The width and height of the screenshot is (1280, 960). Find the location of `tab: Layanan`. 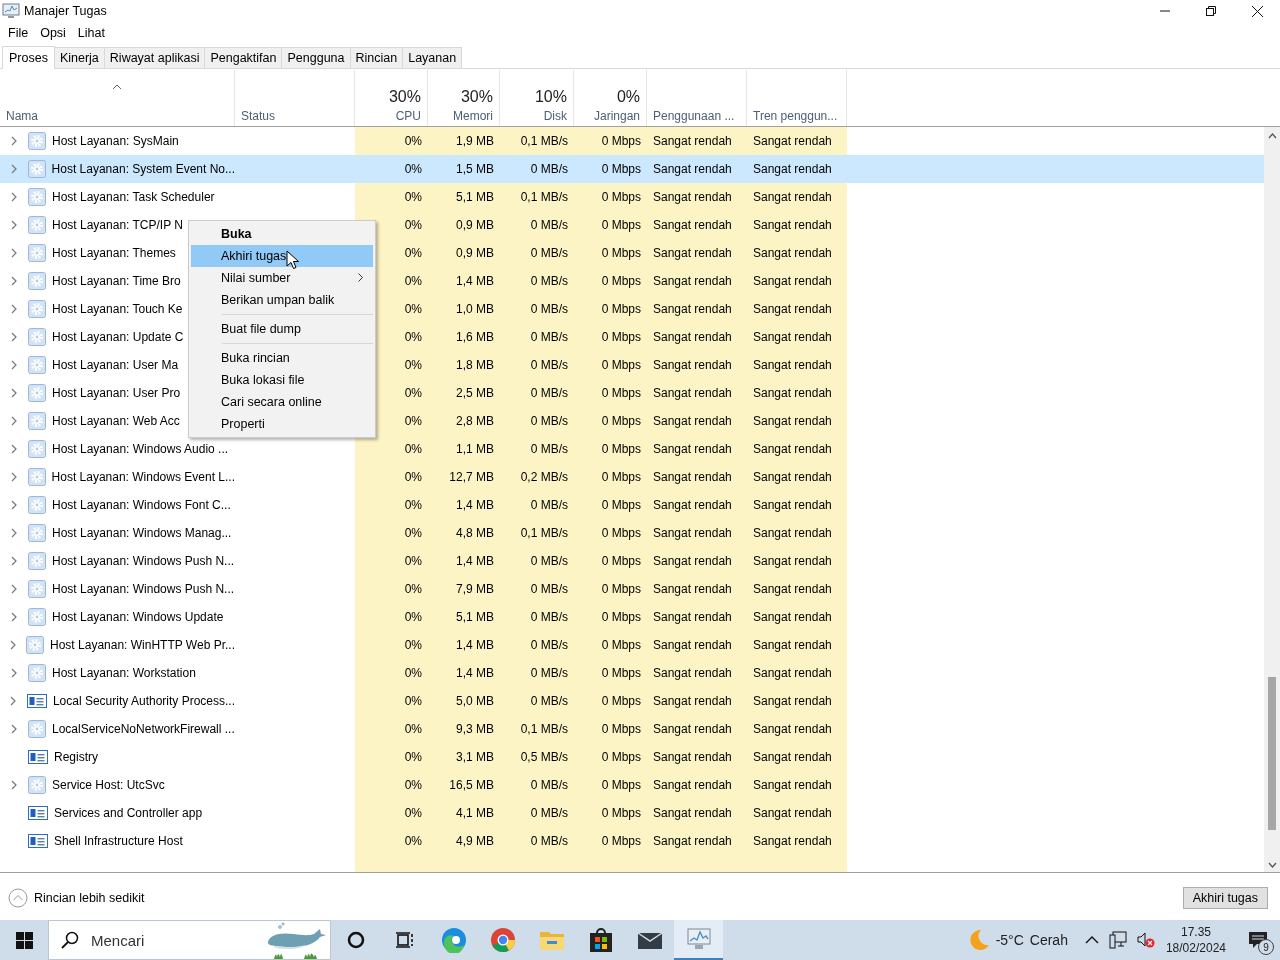

tab: Layanan is located at coordinates (432, 57).